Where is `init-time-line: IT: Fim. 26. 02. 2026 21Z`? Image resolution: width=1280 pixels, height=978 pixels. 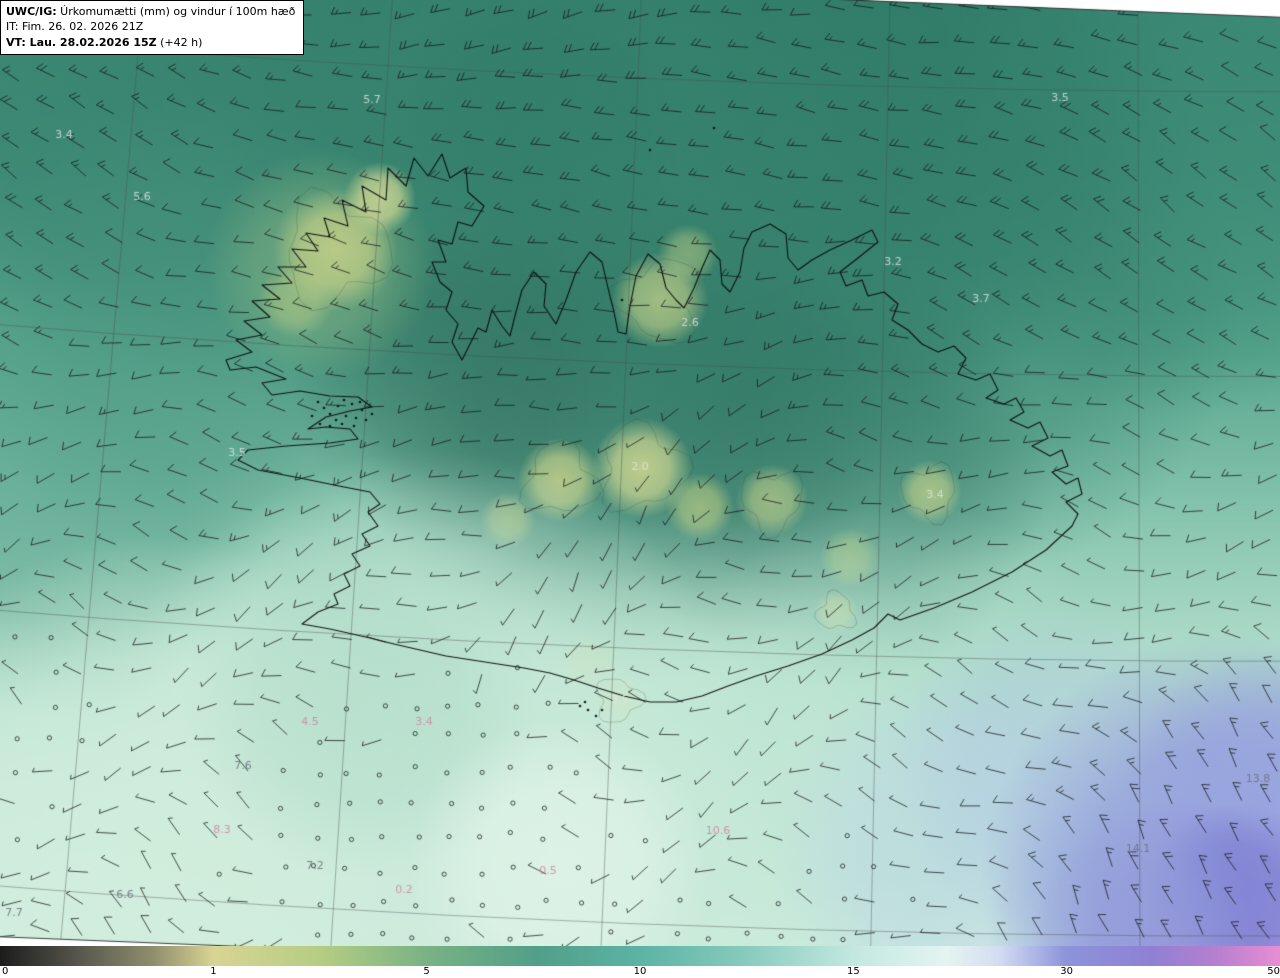 init-time-line: IT: Fim. 26. 02. 2026 21Z is located at coordinates (75, 27).